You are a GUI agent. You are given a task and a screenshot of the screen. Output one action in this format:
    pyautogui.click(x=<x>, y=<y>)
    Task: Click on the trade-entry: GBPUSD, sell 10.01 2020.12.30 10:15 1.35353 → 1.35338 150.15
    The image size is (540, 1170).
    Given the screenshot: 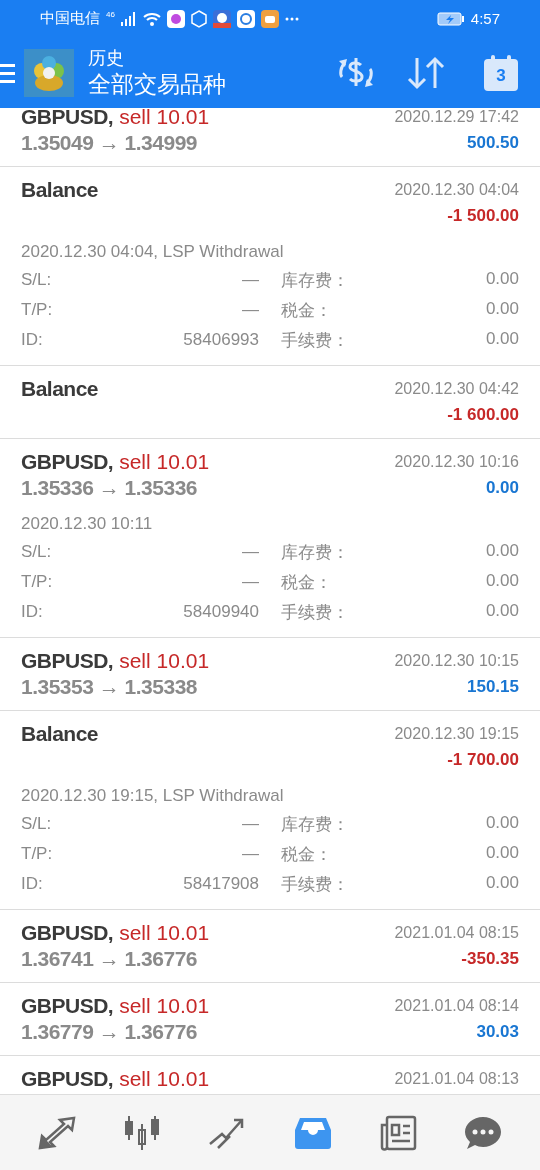 What is the action you would take?
    pyautogui.click(x=270, y=674)
    